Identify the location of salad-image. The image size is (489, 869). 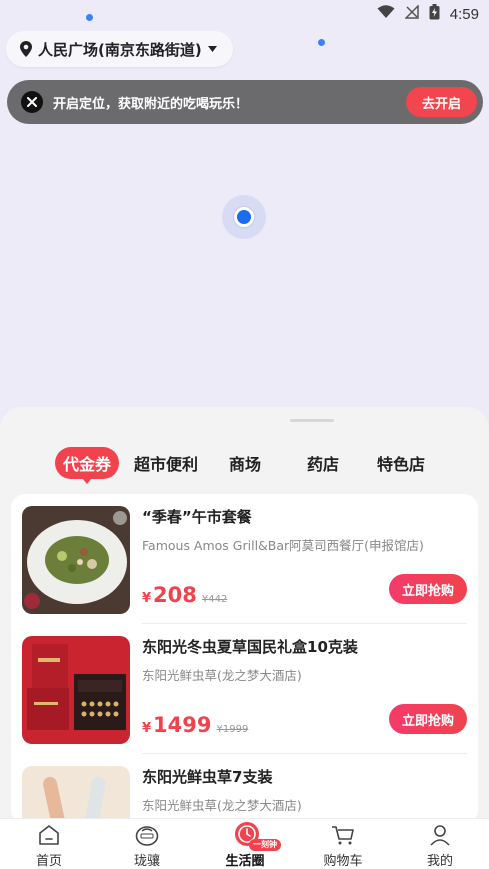
(76, 560).